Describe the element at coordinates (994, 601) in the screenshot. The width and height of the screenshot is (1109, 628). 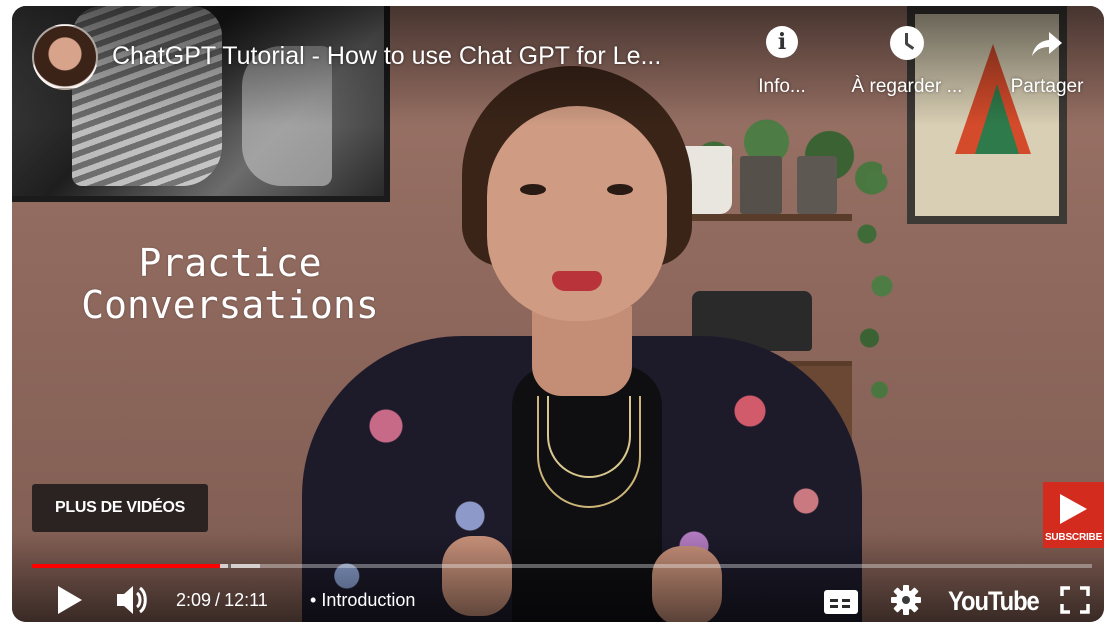
I see `youtube-logo: YouTube` at that location.